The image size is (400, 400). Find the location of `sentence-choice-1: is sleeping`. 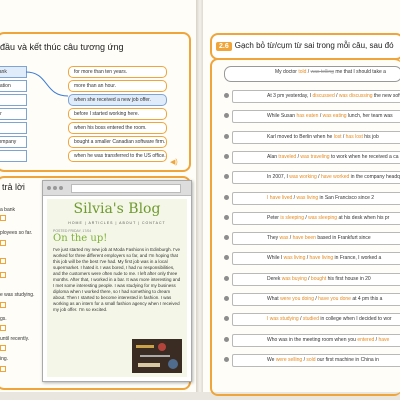

sentence-choice-1: is sleeping is located at coordinates (292, 218).